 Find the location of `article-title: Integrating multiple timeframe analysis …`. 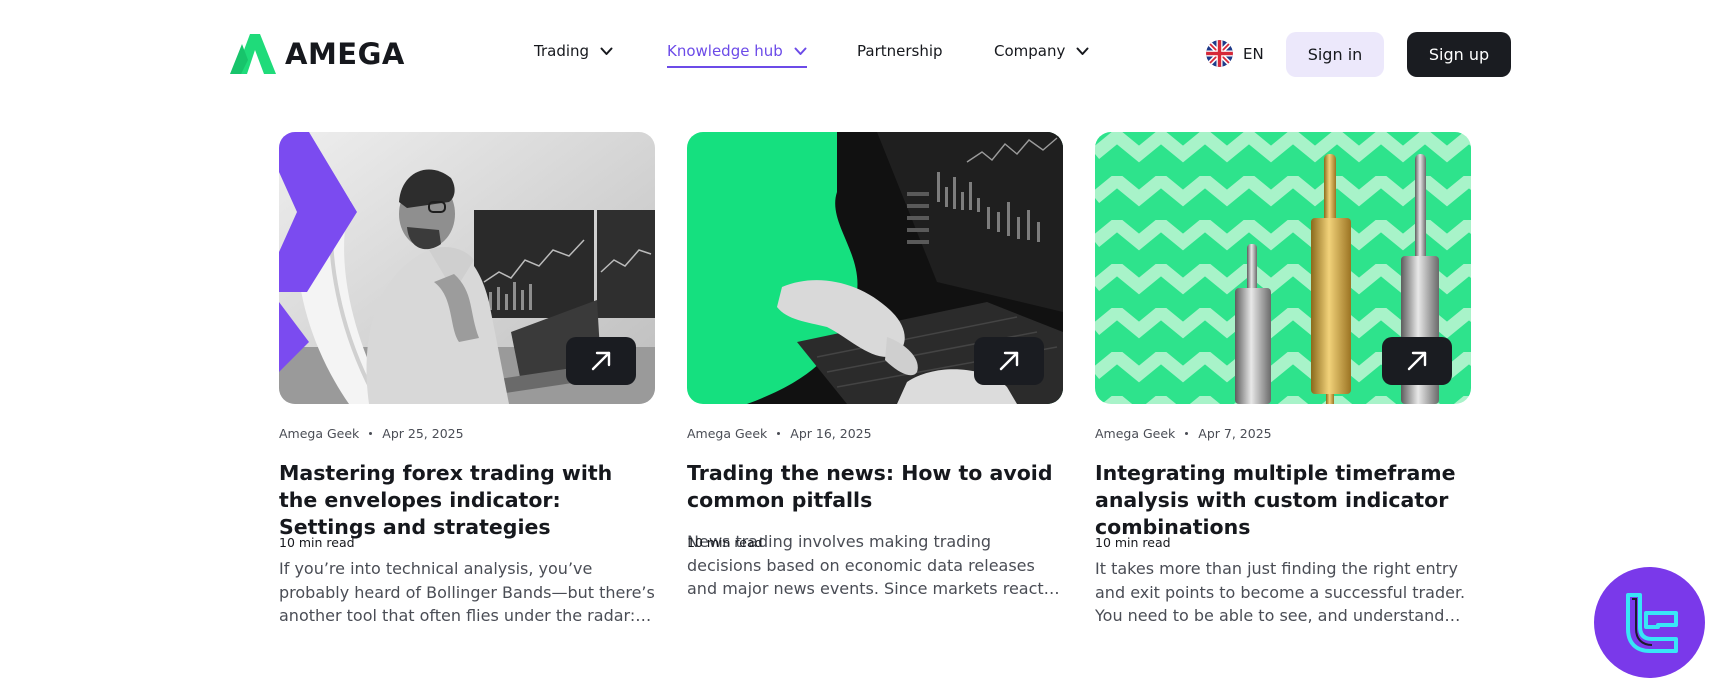

article-title: Integrating multiple timeframe analysis … is located at coordinates (1283, 500).